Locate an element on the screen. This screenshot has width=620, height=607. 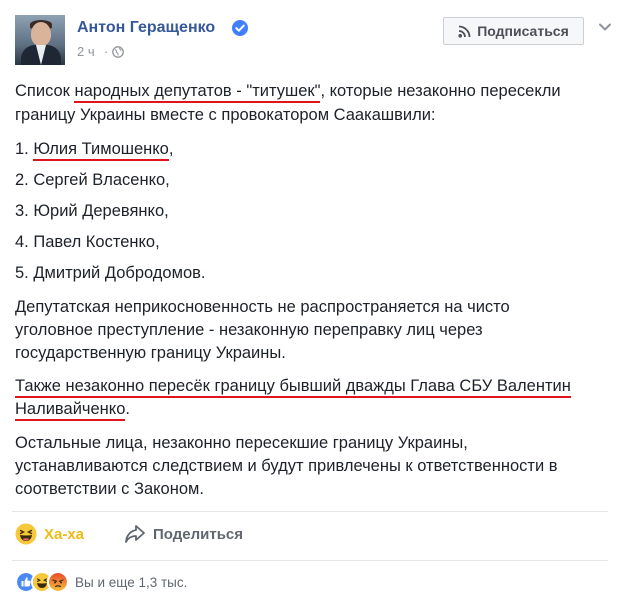
haha-reaction-button: Ха-ха is located at coordinates (49, 534).